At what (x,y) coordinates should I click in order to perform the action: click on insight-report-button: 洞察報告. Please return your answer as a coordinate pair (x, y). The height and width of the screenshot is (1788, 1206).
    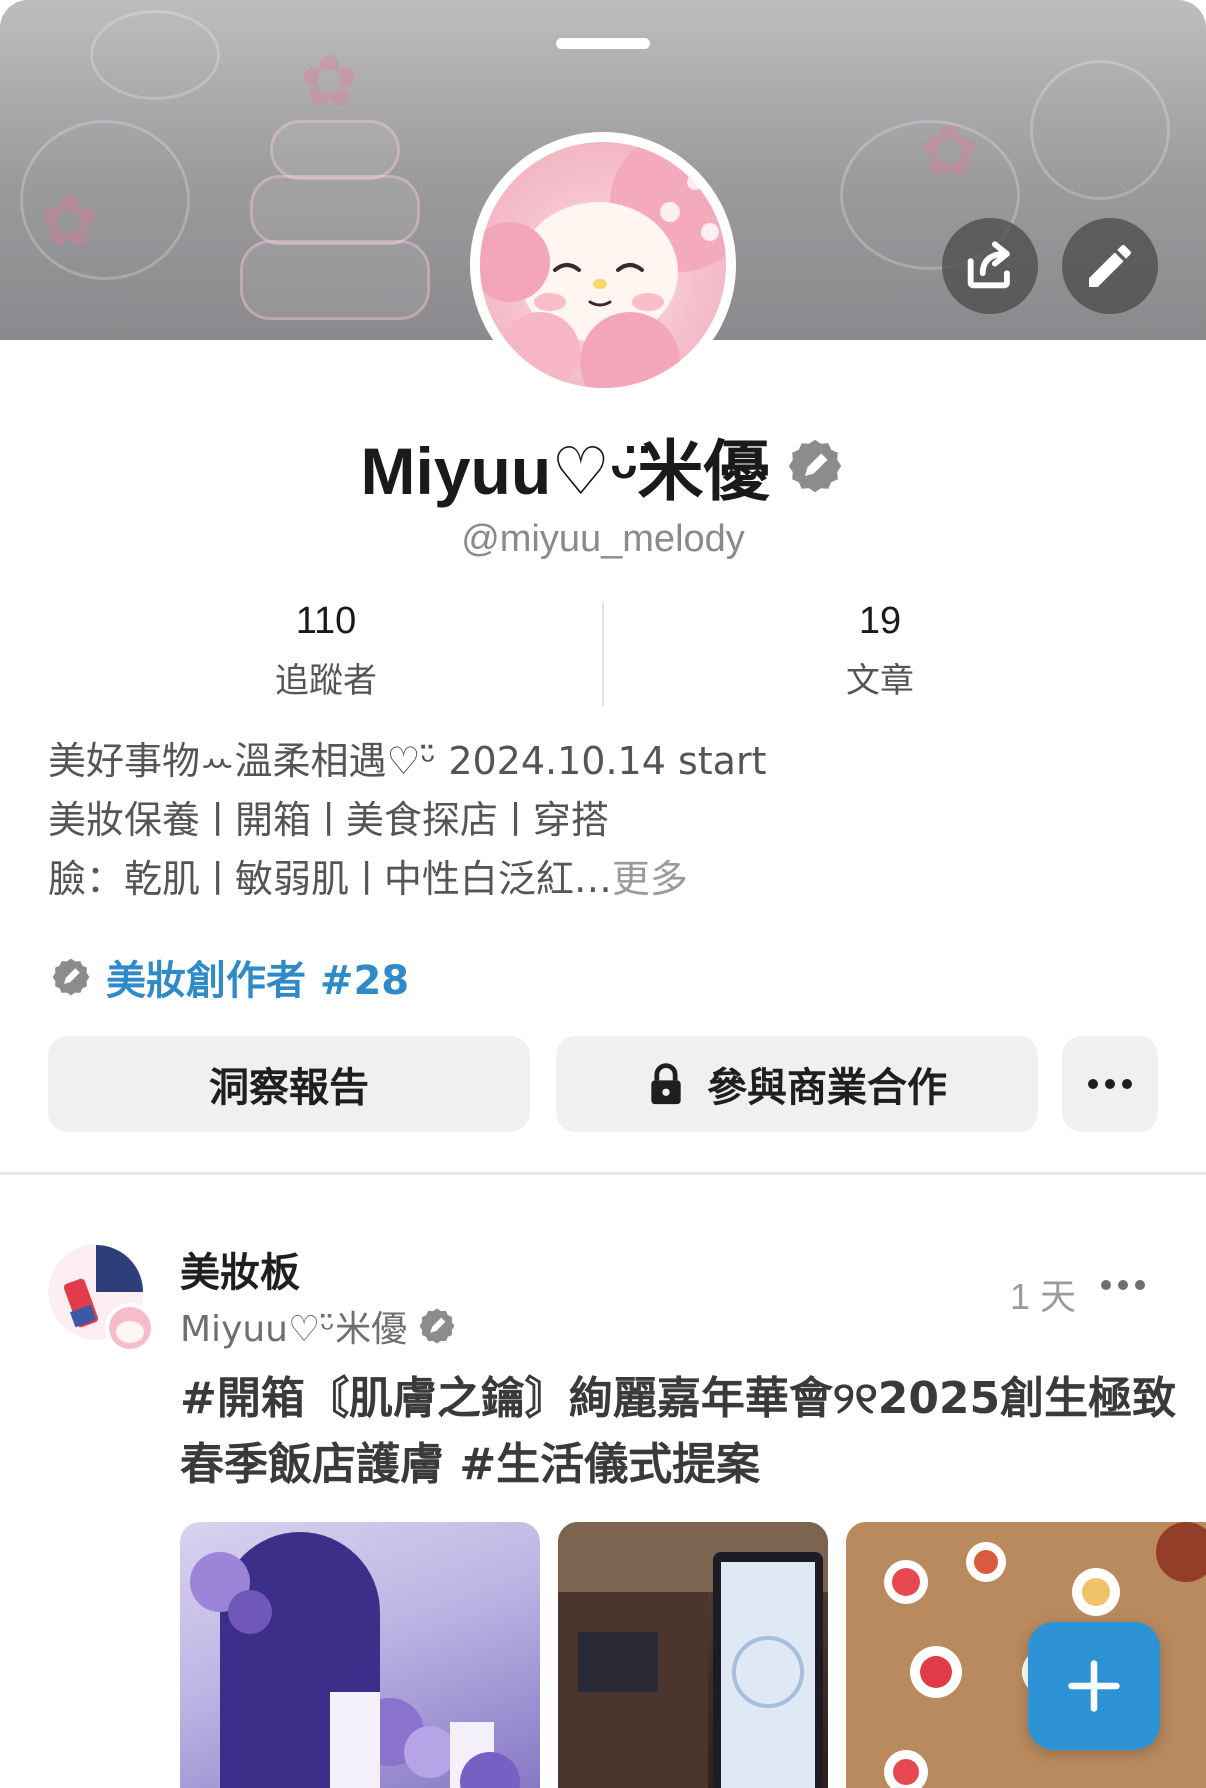
    Looking at the image, I should click on (289, 1084).